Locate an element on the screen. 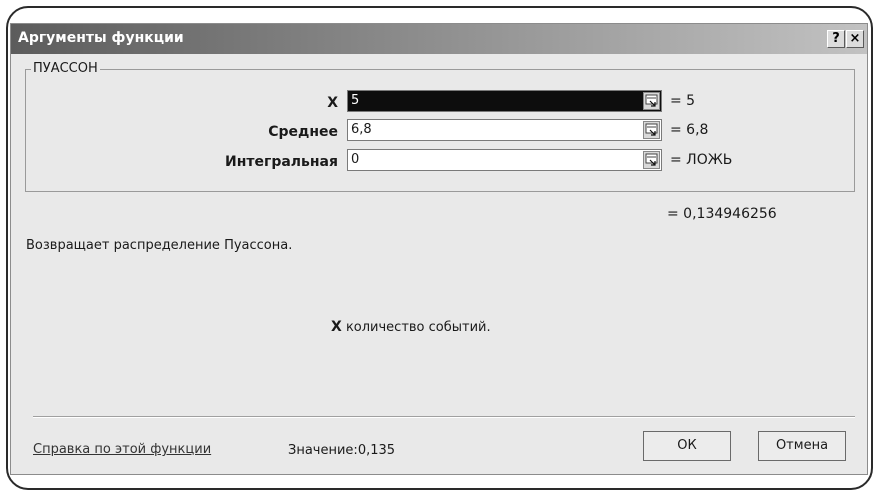  dialog-title: Аргументы функции is located at coordinates (101, 38).